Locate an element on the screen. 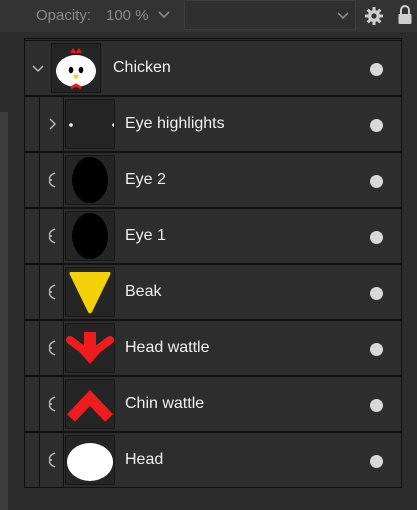 This screenshot has width=417, height=510. opacity-value: 100 % is located at coordinates (127, 15).